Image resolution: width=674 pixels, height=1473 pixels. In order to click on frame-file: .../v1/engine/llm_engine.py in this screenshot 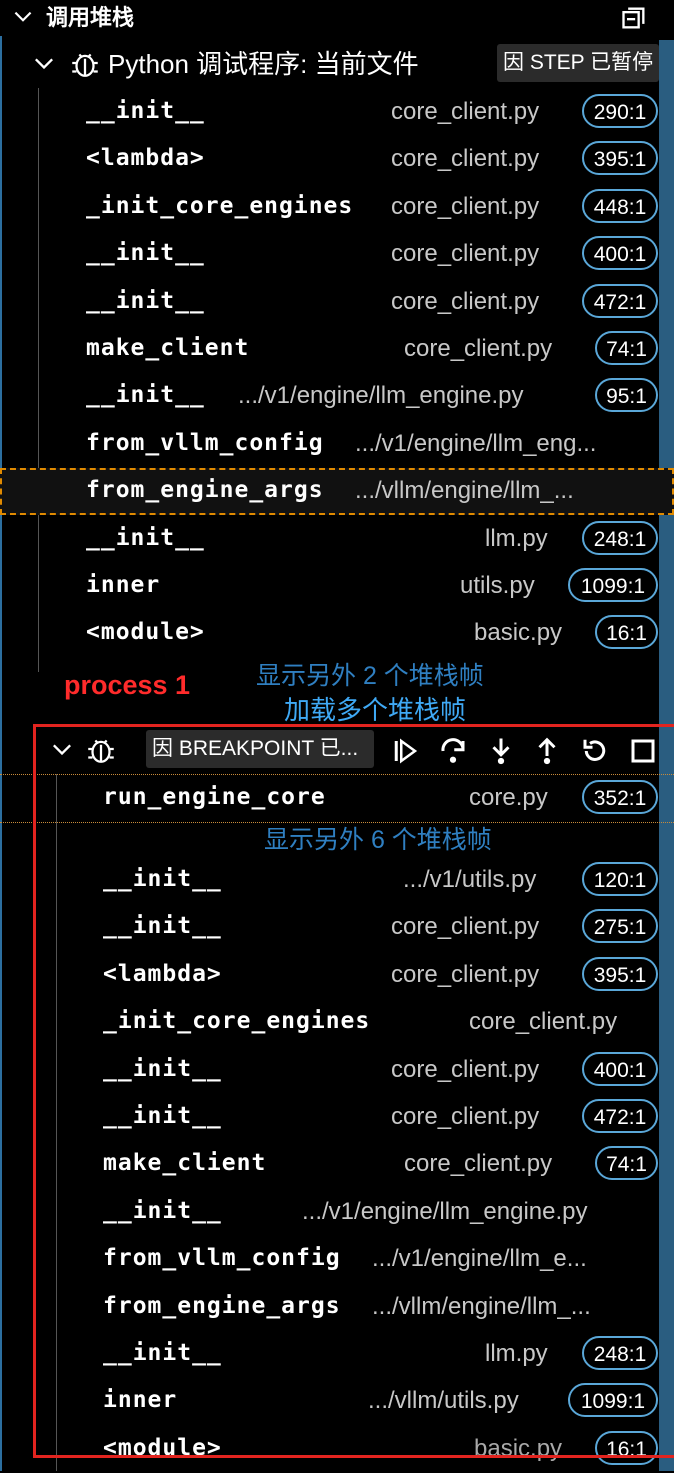, I will do `click(381, 396)`.